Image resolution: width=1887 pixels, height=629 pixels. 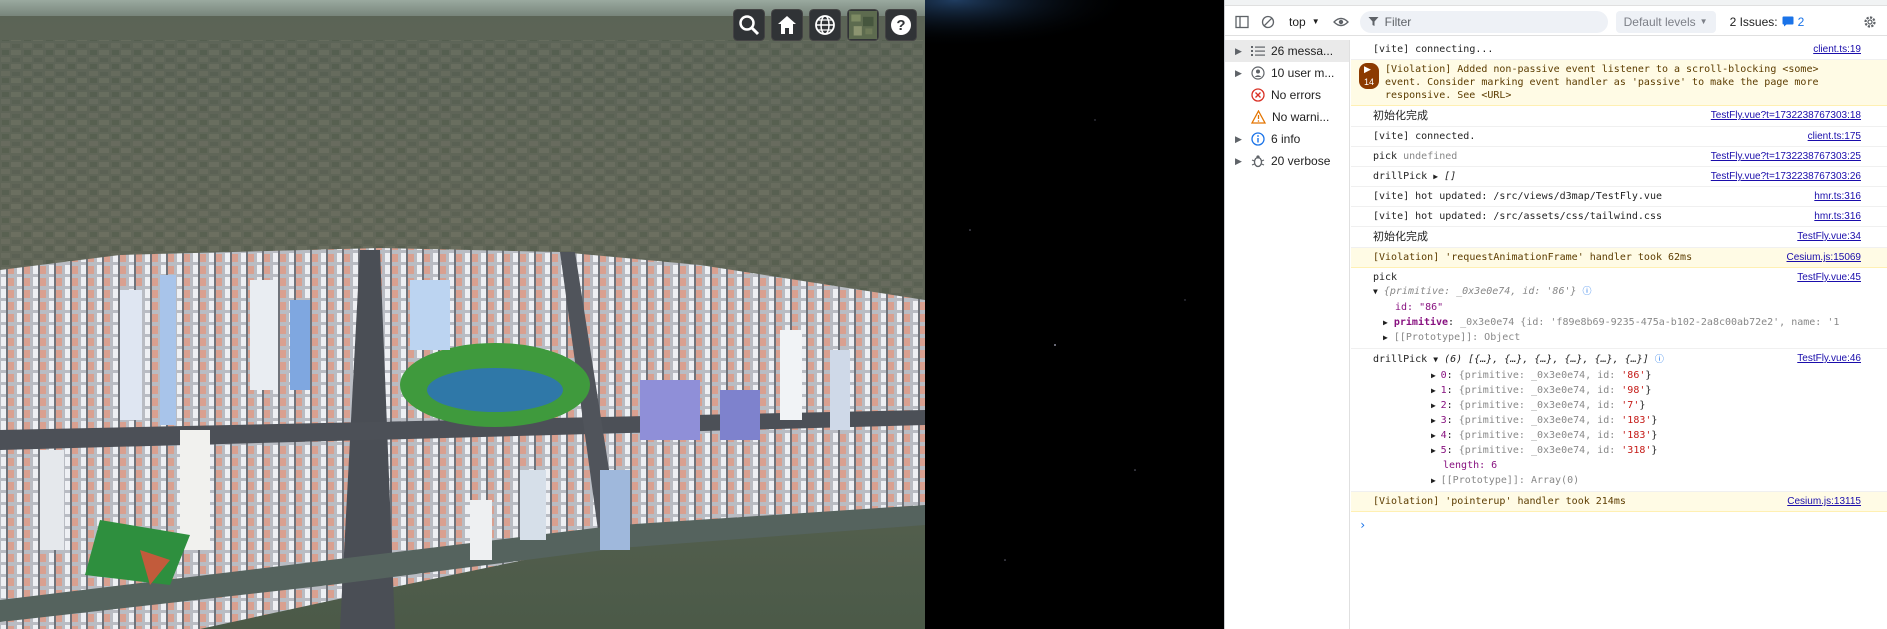 I want to click on source-link: TestFly.vue?t=1732238767303:18, so click(x=1786, y=115).